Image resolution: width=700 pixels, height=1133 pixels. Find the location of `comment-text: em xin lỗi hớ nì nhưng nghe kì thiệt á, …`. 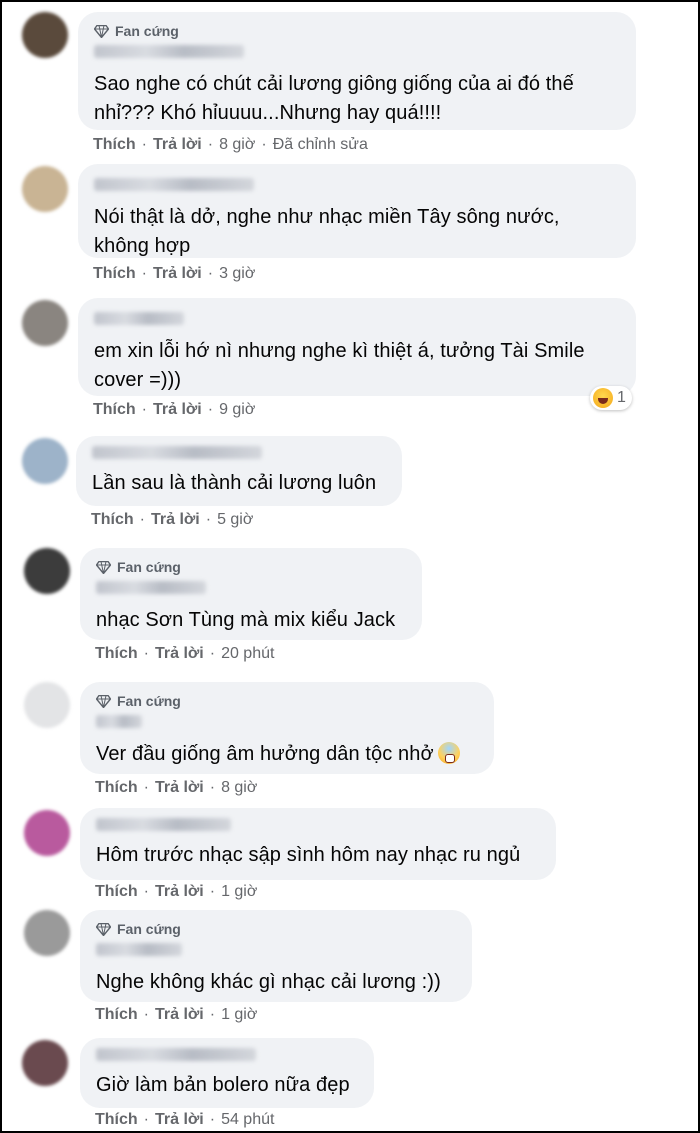

comment-text: em xin lỗi hớ nì nhưng nghe kì thiệt á, … is located at coordinates (339, 365).